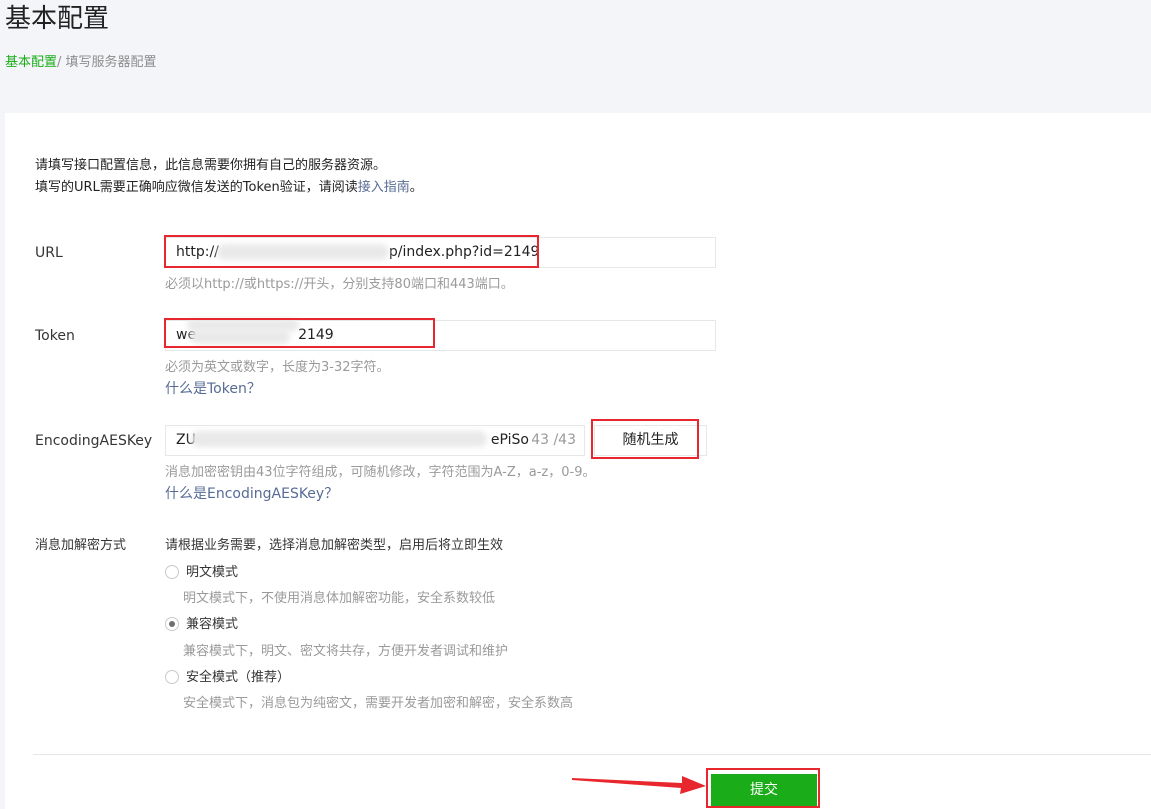 The width and height of the screenshot is (1151, 809). I want to click on url-value-prefix: http://, so click(197, 252).